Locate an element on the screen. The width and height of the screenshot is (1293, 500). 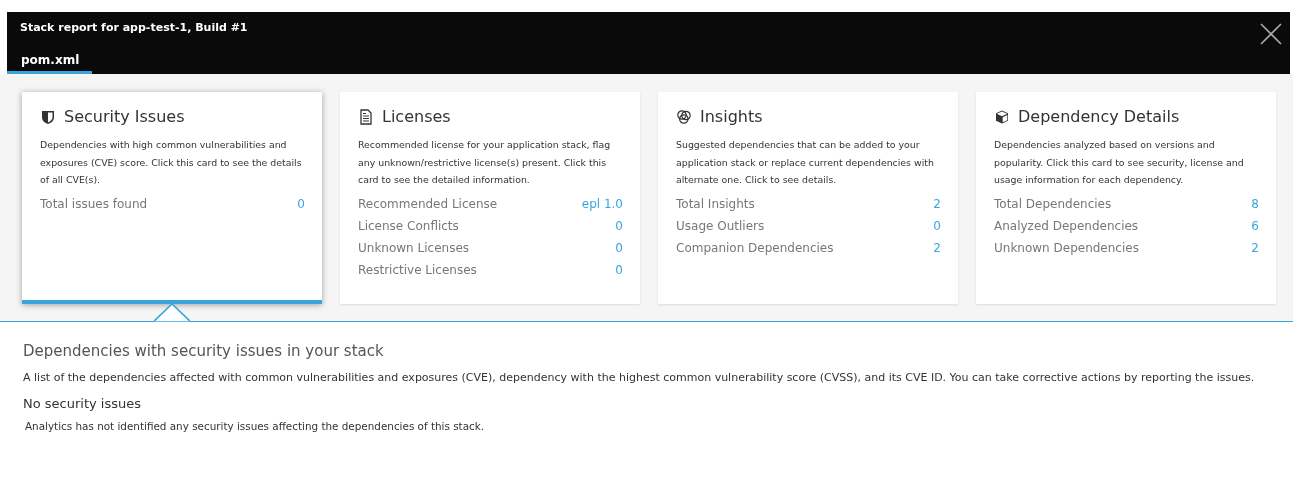
metric-label: Restrictive Licenses is located at coordinates (417, 270).